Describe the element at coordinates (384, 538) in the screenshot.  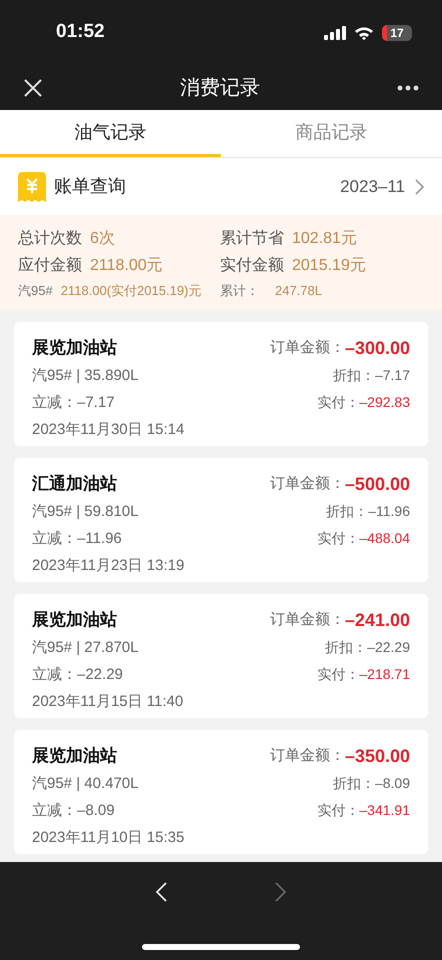
I see `paid-amount: –488.04` at that location.